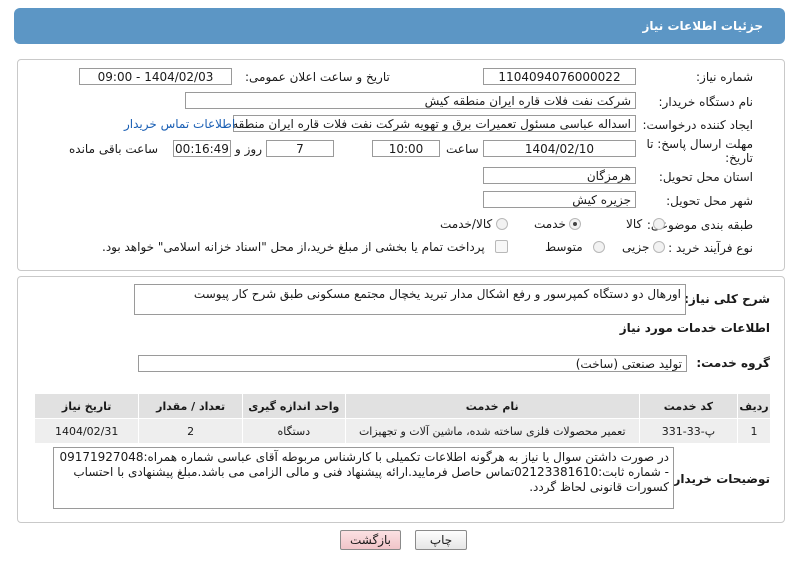  What do you see at coordinates (293, 406) in the screenshot?
I see `col-header-unit: واحد اندازه گیری` at bounding box center [293, 406].